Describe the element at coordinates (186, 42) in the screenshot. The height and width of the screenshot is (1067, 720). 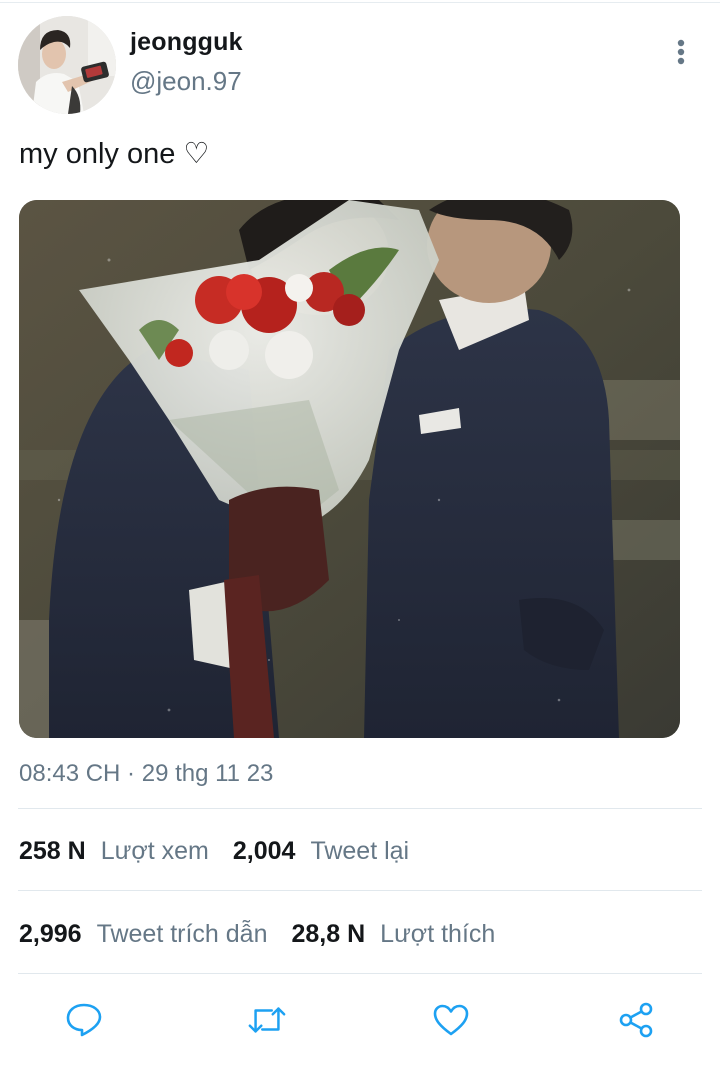
I see `display-name: jeongguk` at that location.